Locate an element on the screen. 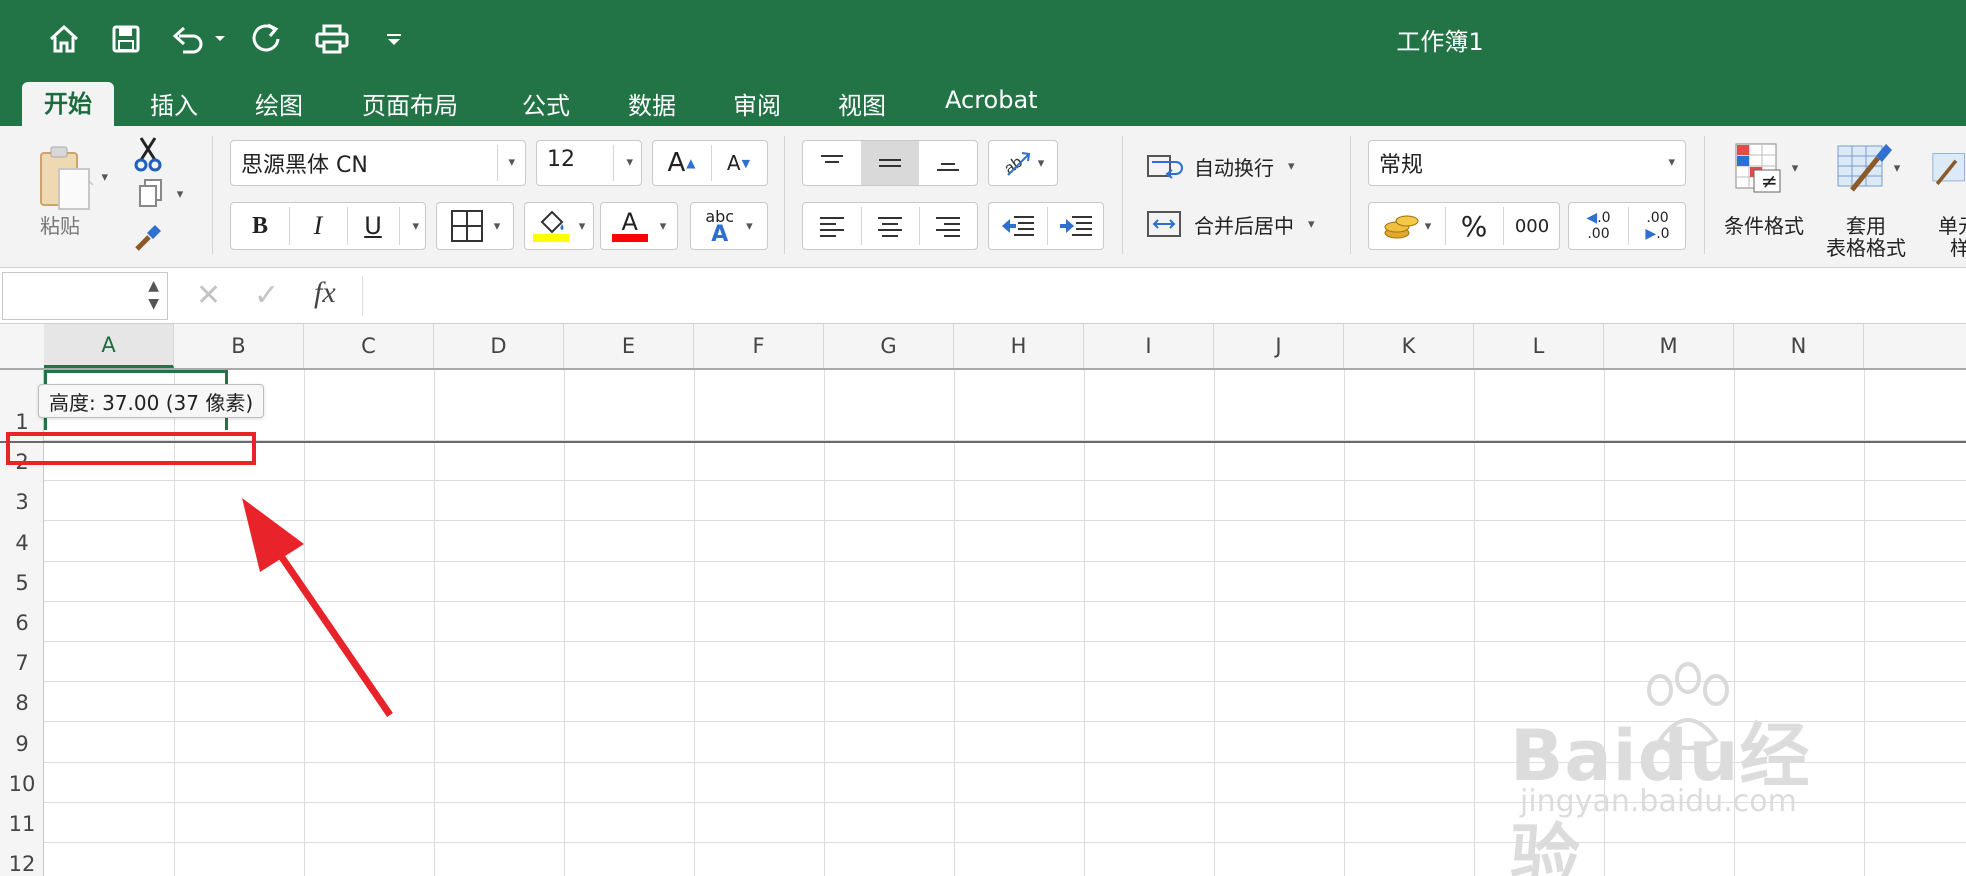 Image resolution: width=1966 pixels, height=876 pixels. paste-dropdown-icon: ▾ is located at coordinates (104, 177).